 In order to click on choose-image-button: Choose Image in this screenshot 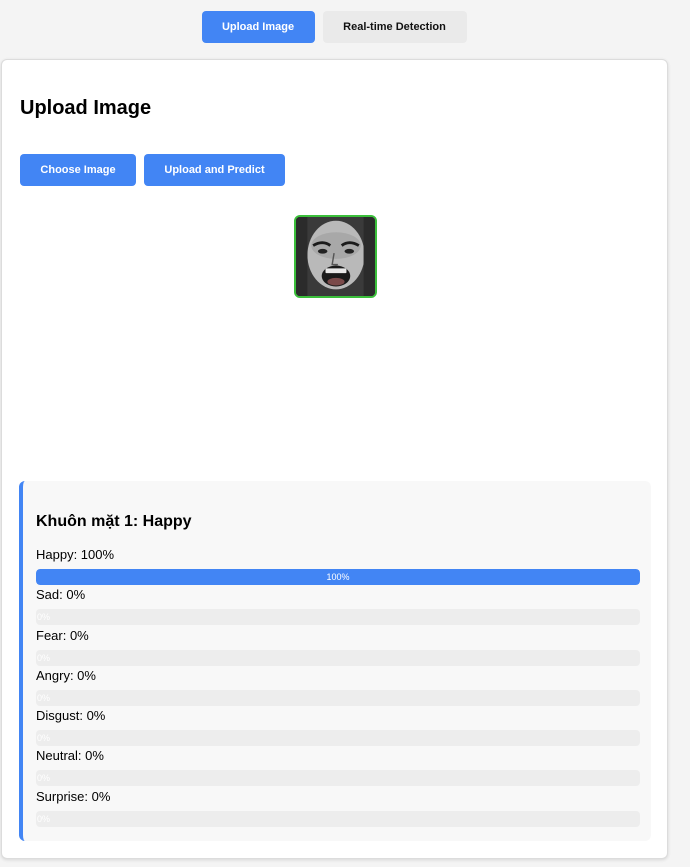, I will do `click(78, 170)`.